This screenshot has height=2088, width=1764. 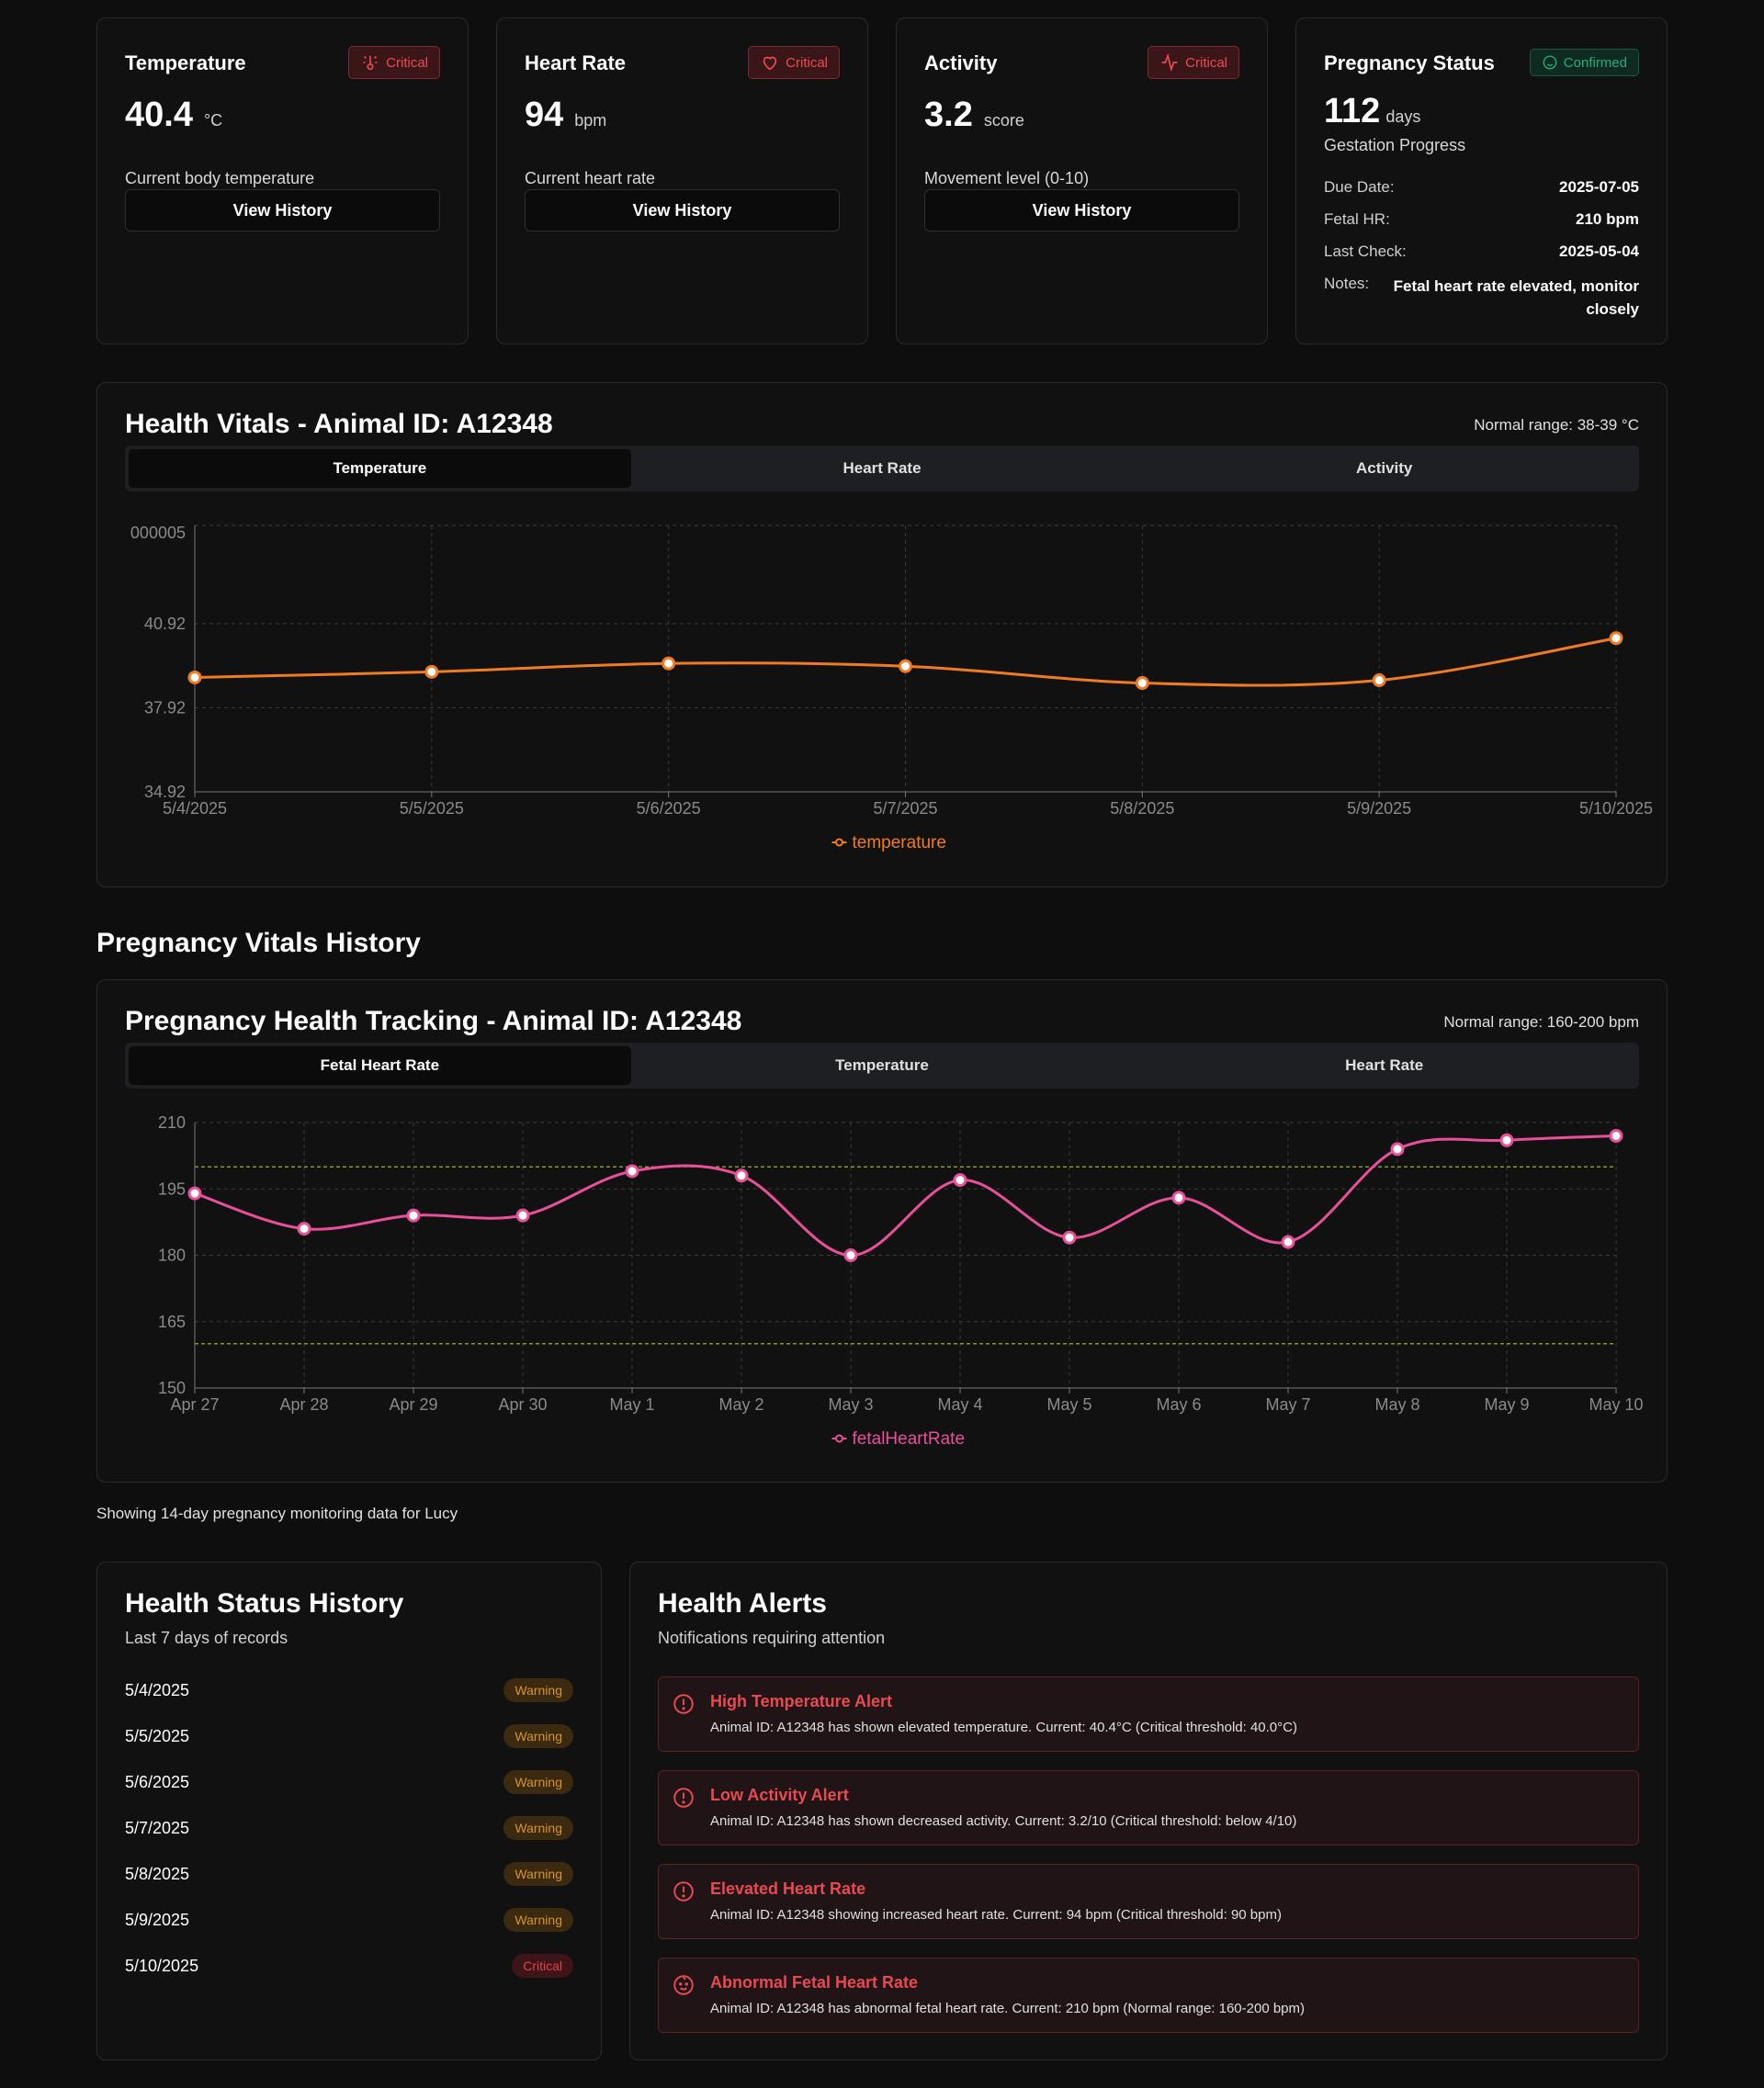 I want to click on alerts-subtitle: Notifications requiring attention, so click(x=772, y=1638).